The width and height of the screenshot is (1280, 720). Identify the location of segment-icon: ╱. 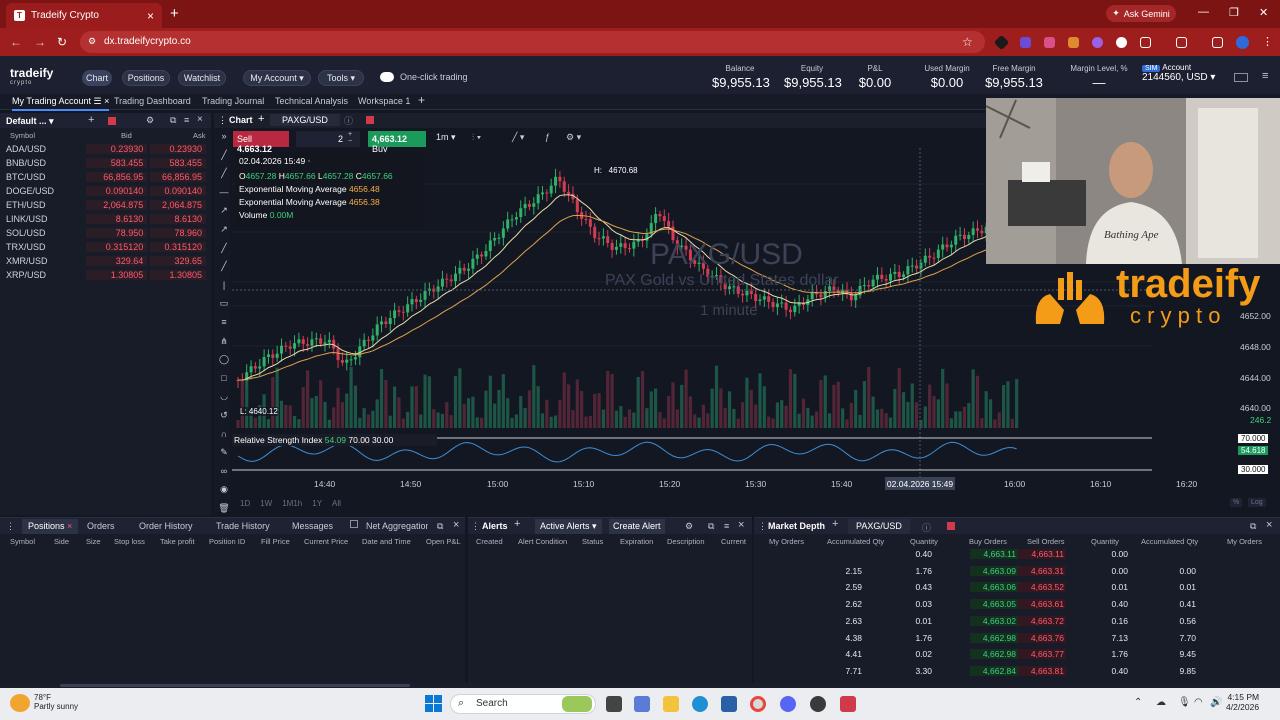
(224, 248).